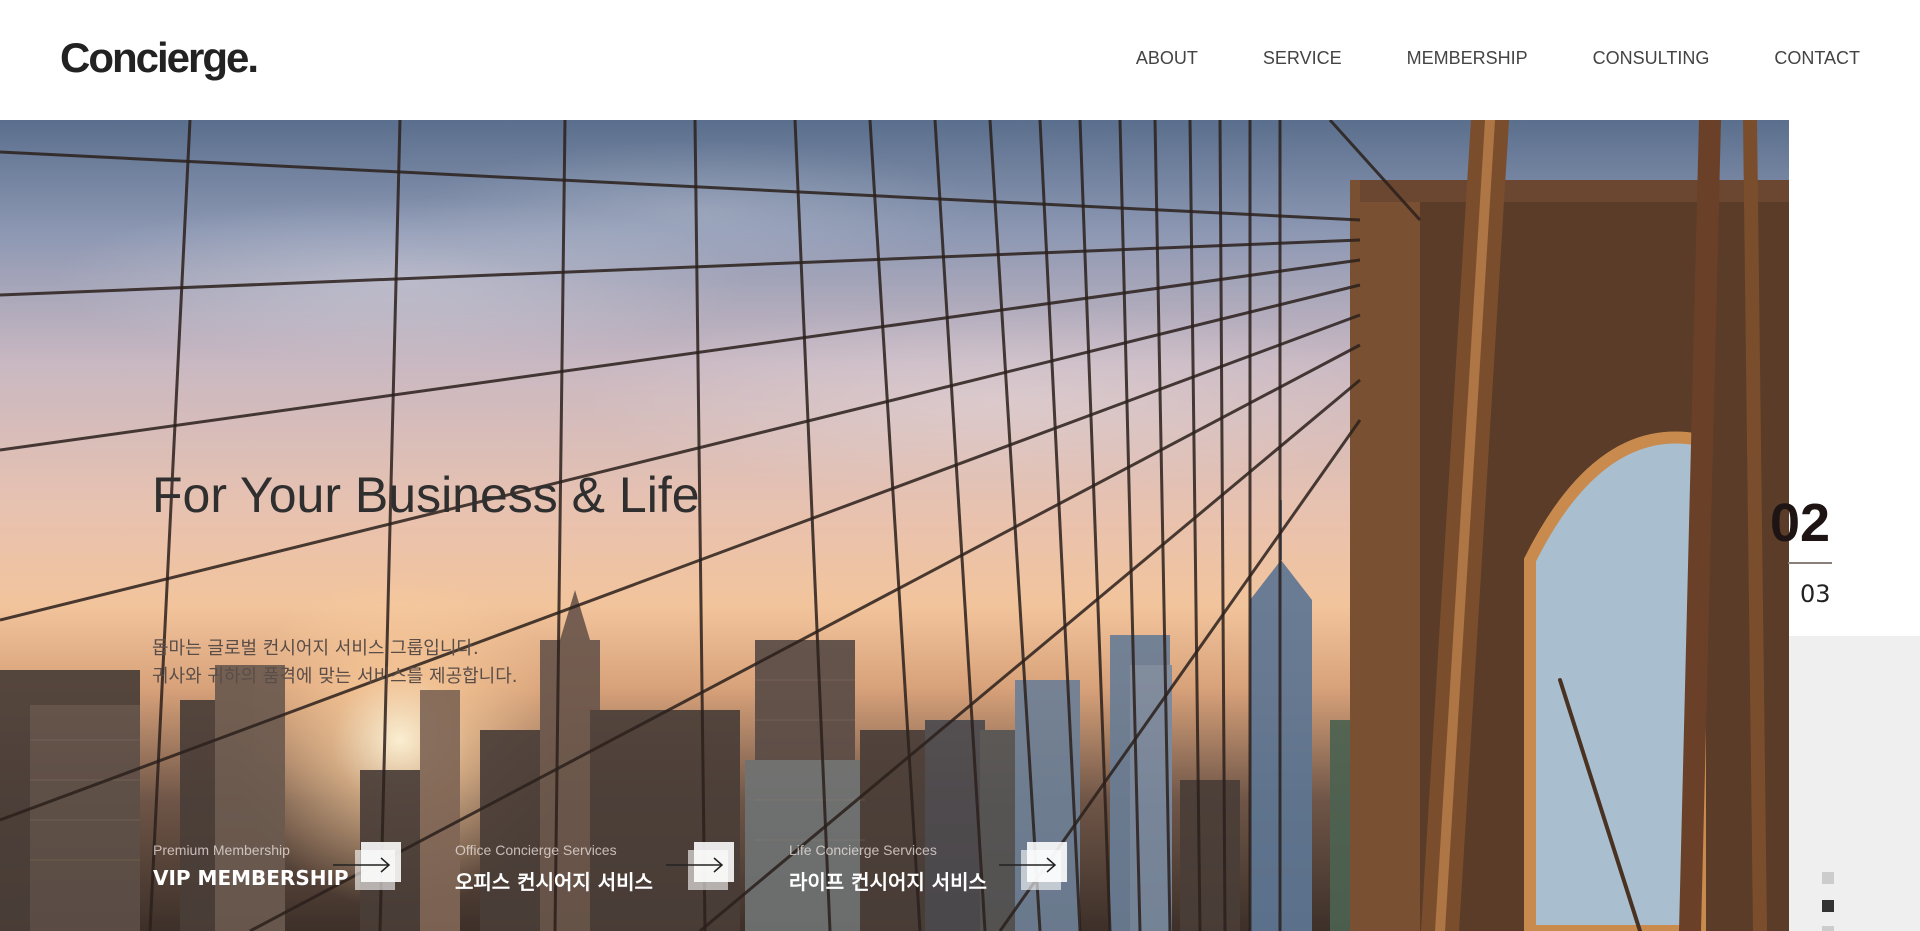 The width and height of the screenshot is (1920, 931). What do you see at coordinates (426, 495) in the screenshot?
I see `hero-title: For Your Business & Life` at bounding box center [426, 495].